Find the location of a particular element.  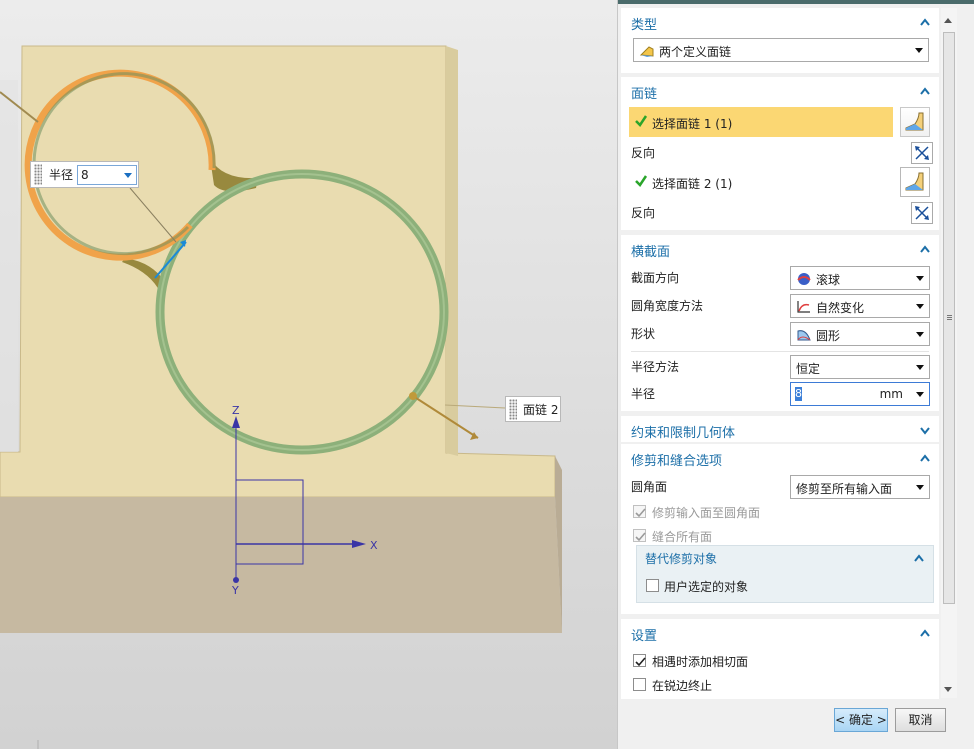

constraint-group: 约束和限制几何体 is located at coordinates (780, 429).